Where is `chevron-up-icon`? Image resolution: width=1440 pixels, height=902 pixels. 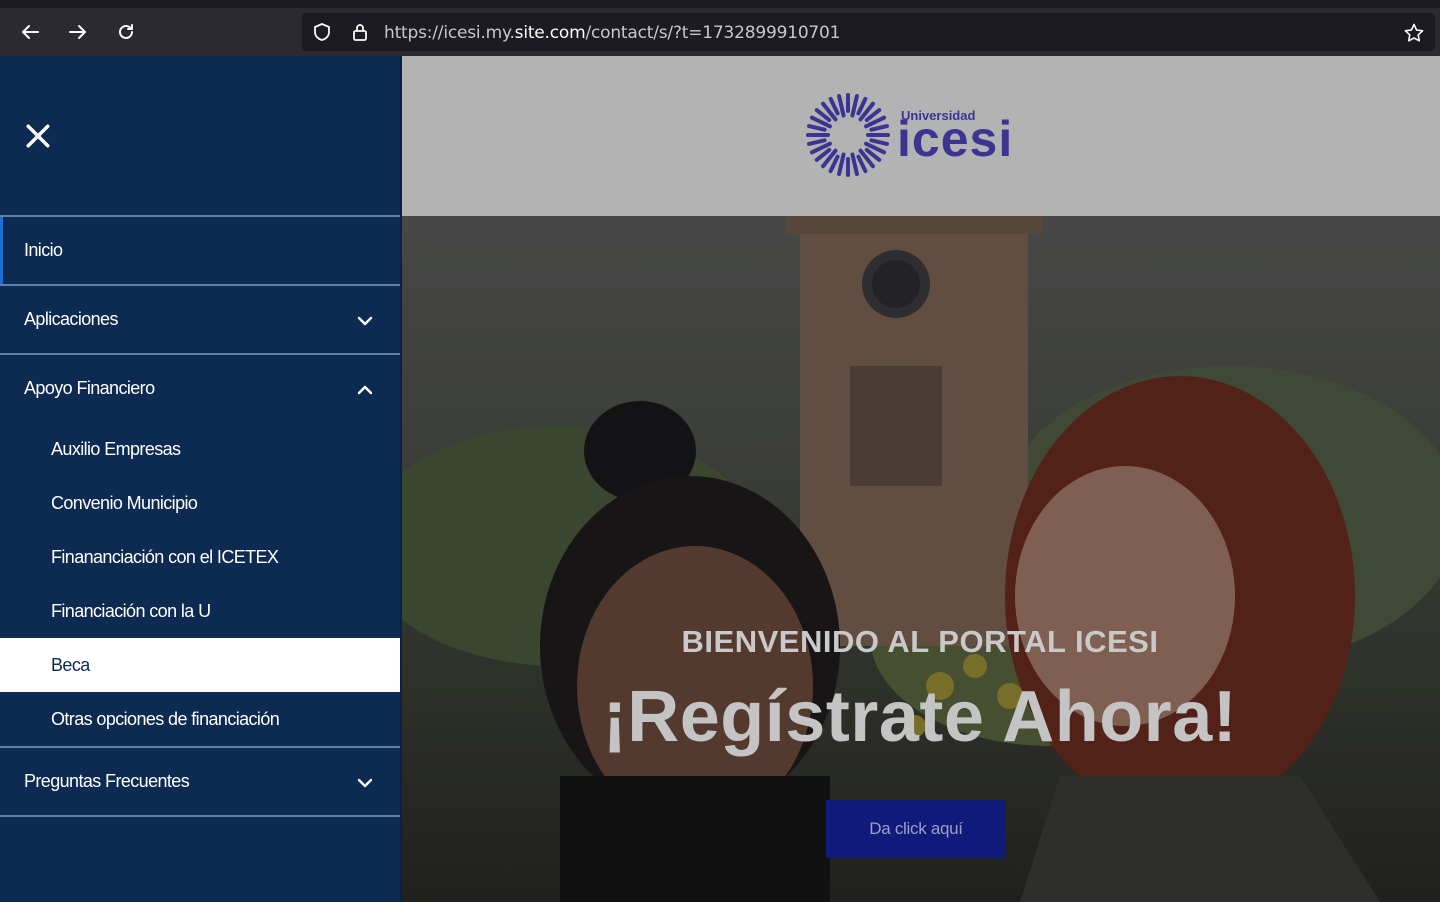 chevron-up-icon is located at coordinates (365, 390).